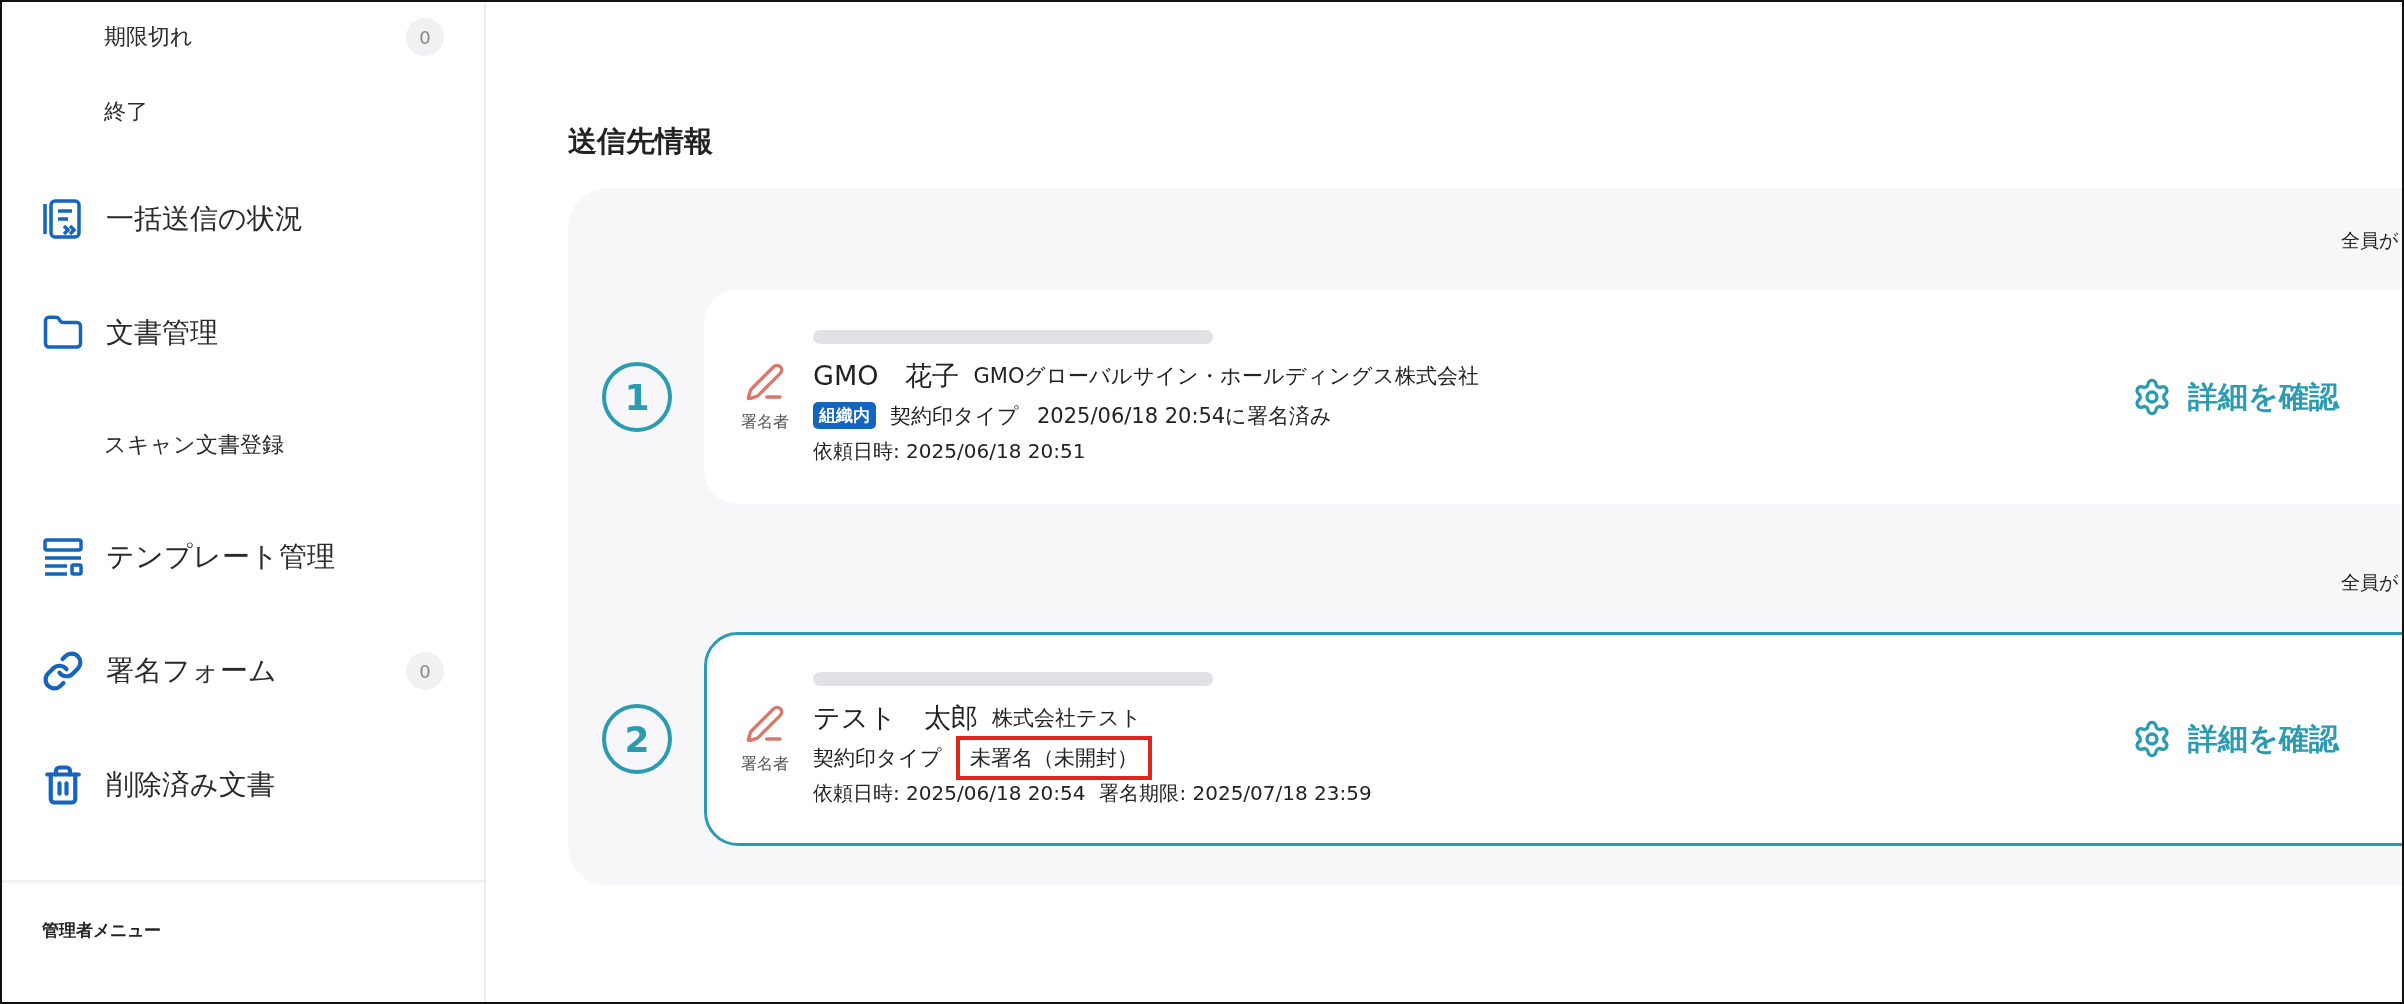 This screenshot has width=2404, height=1004. Describe the element at coordinates (949, 451) in the screenshot. I see `request-date: 依頼日時: 2025/06/18 20:51` at that location.